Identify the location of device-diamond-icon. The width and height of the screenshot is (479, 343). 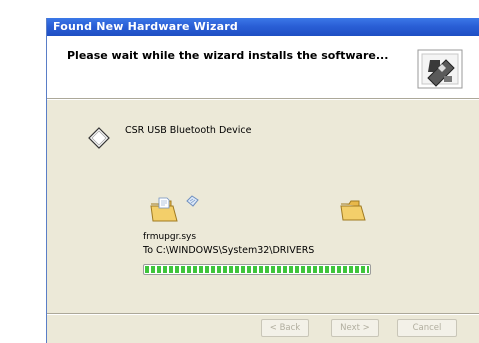
(99, 138).